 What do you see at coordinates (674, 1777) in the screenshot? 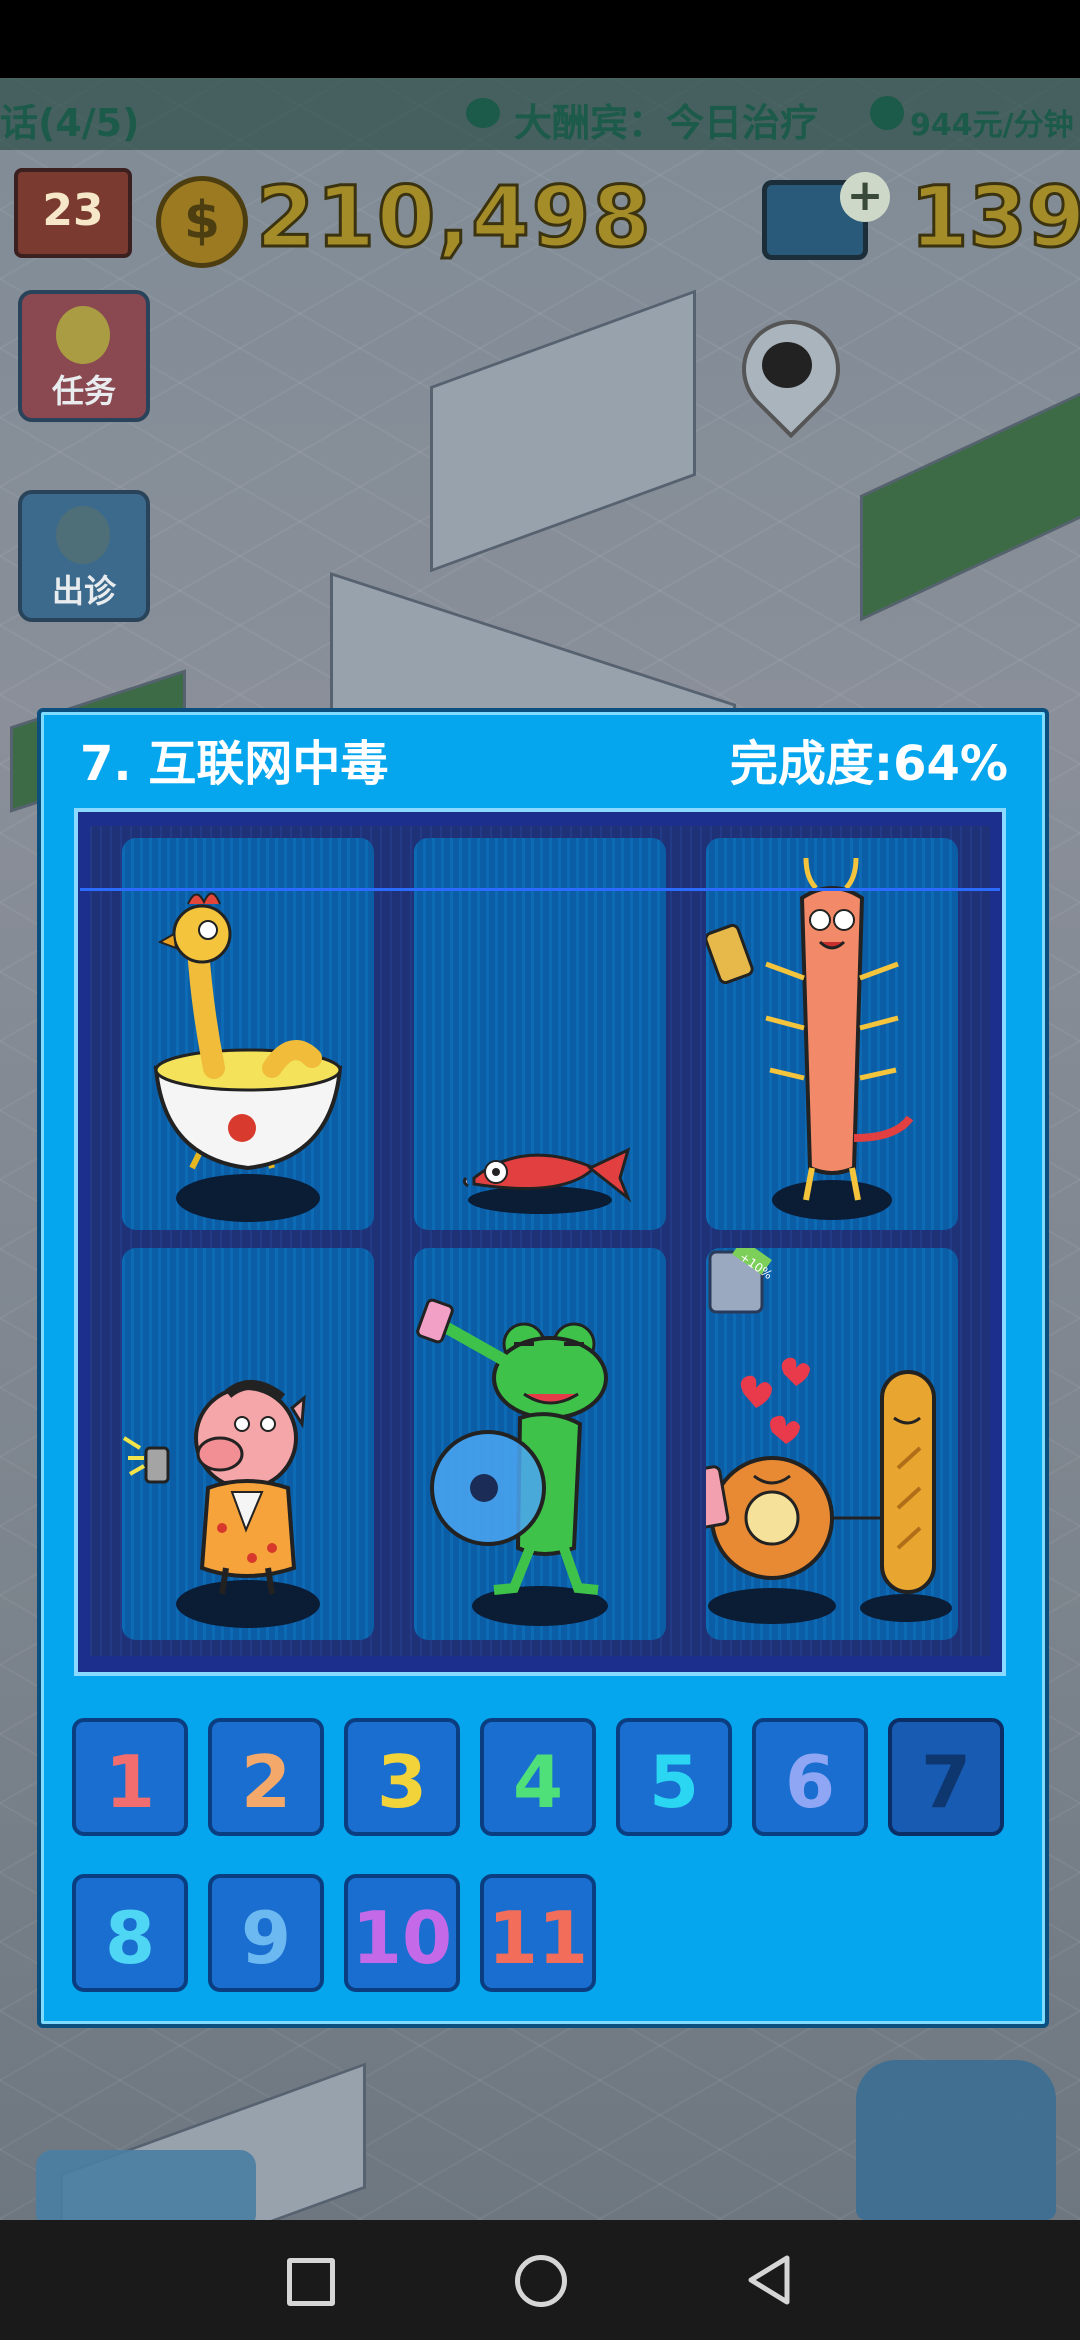
I see `level-button: 5` at bounding box center [674, 1777].